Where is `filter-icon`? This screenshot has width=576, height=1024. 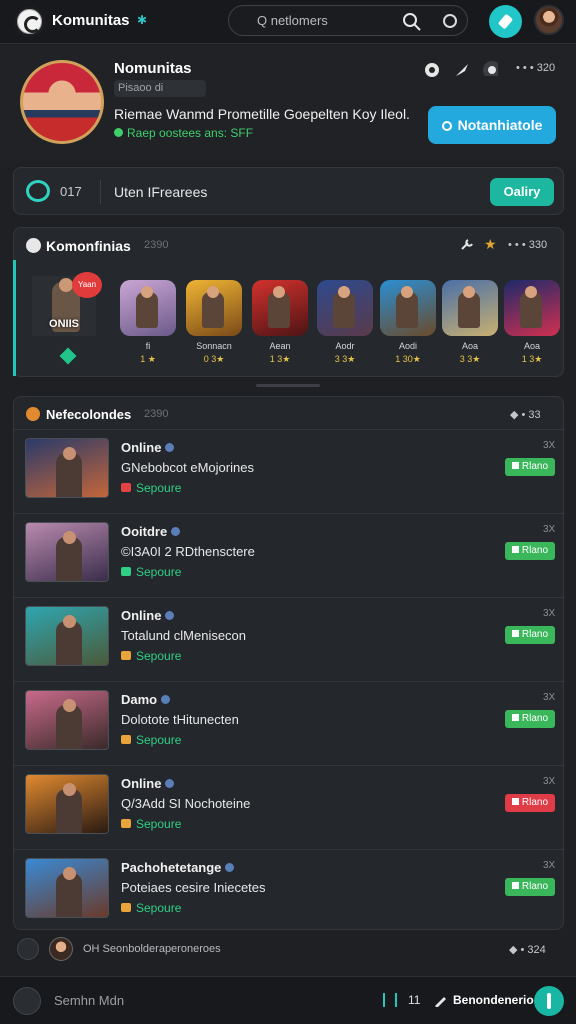
filter-icon is located at coordinates (390, 1000).